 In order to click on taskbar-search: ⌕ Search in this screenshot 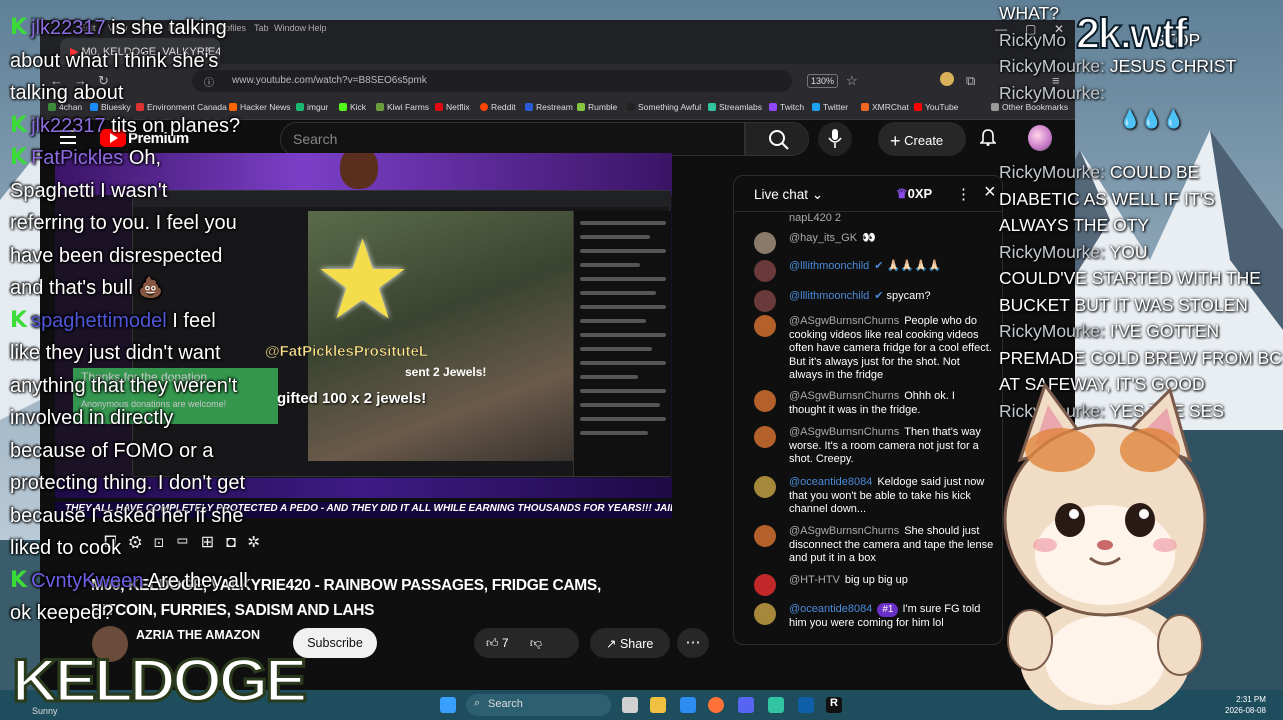, I will do `click(538, 705)`.